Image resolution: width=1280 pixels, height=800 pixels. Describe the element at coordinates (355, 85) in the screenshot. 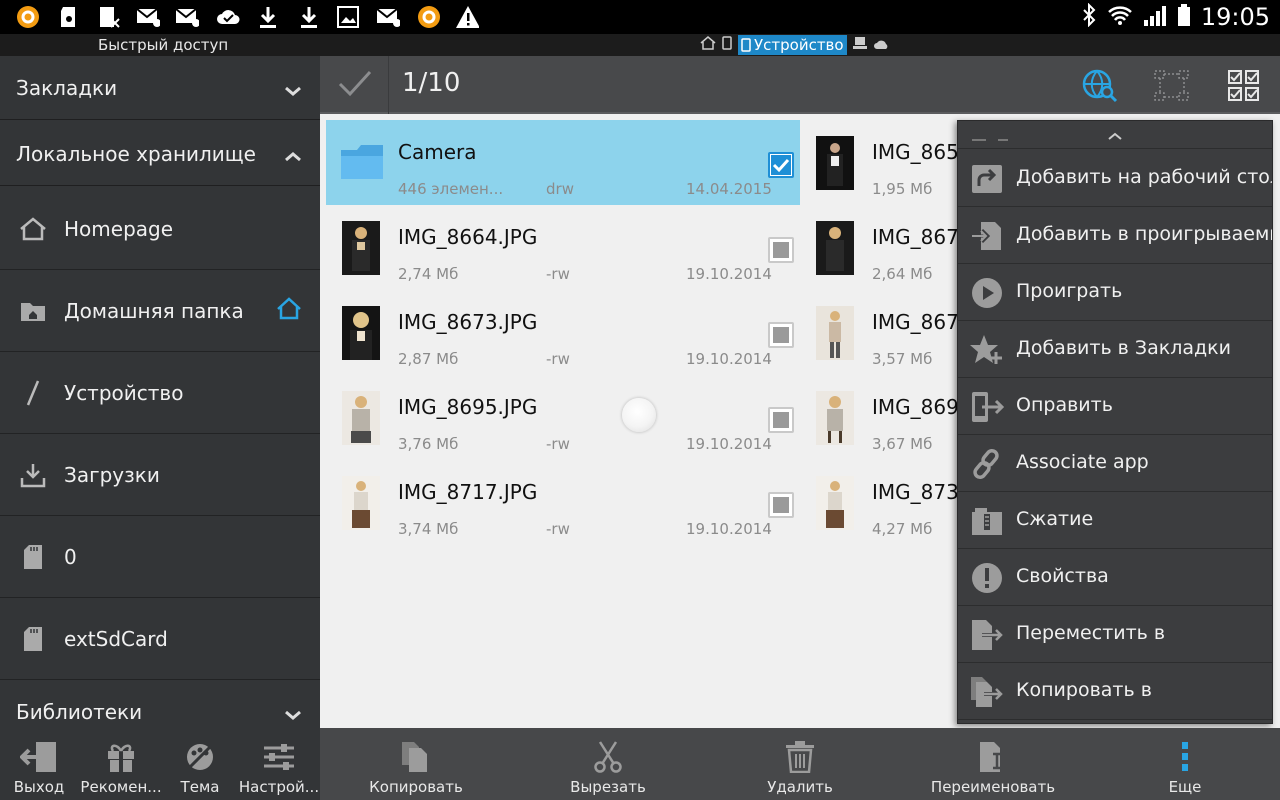

I see `done-check-icon` at that location.